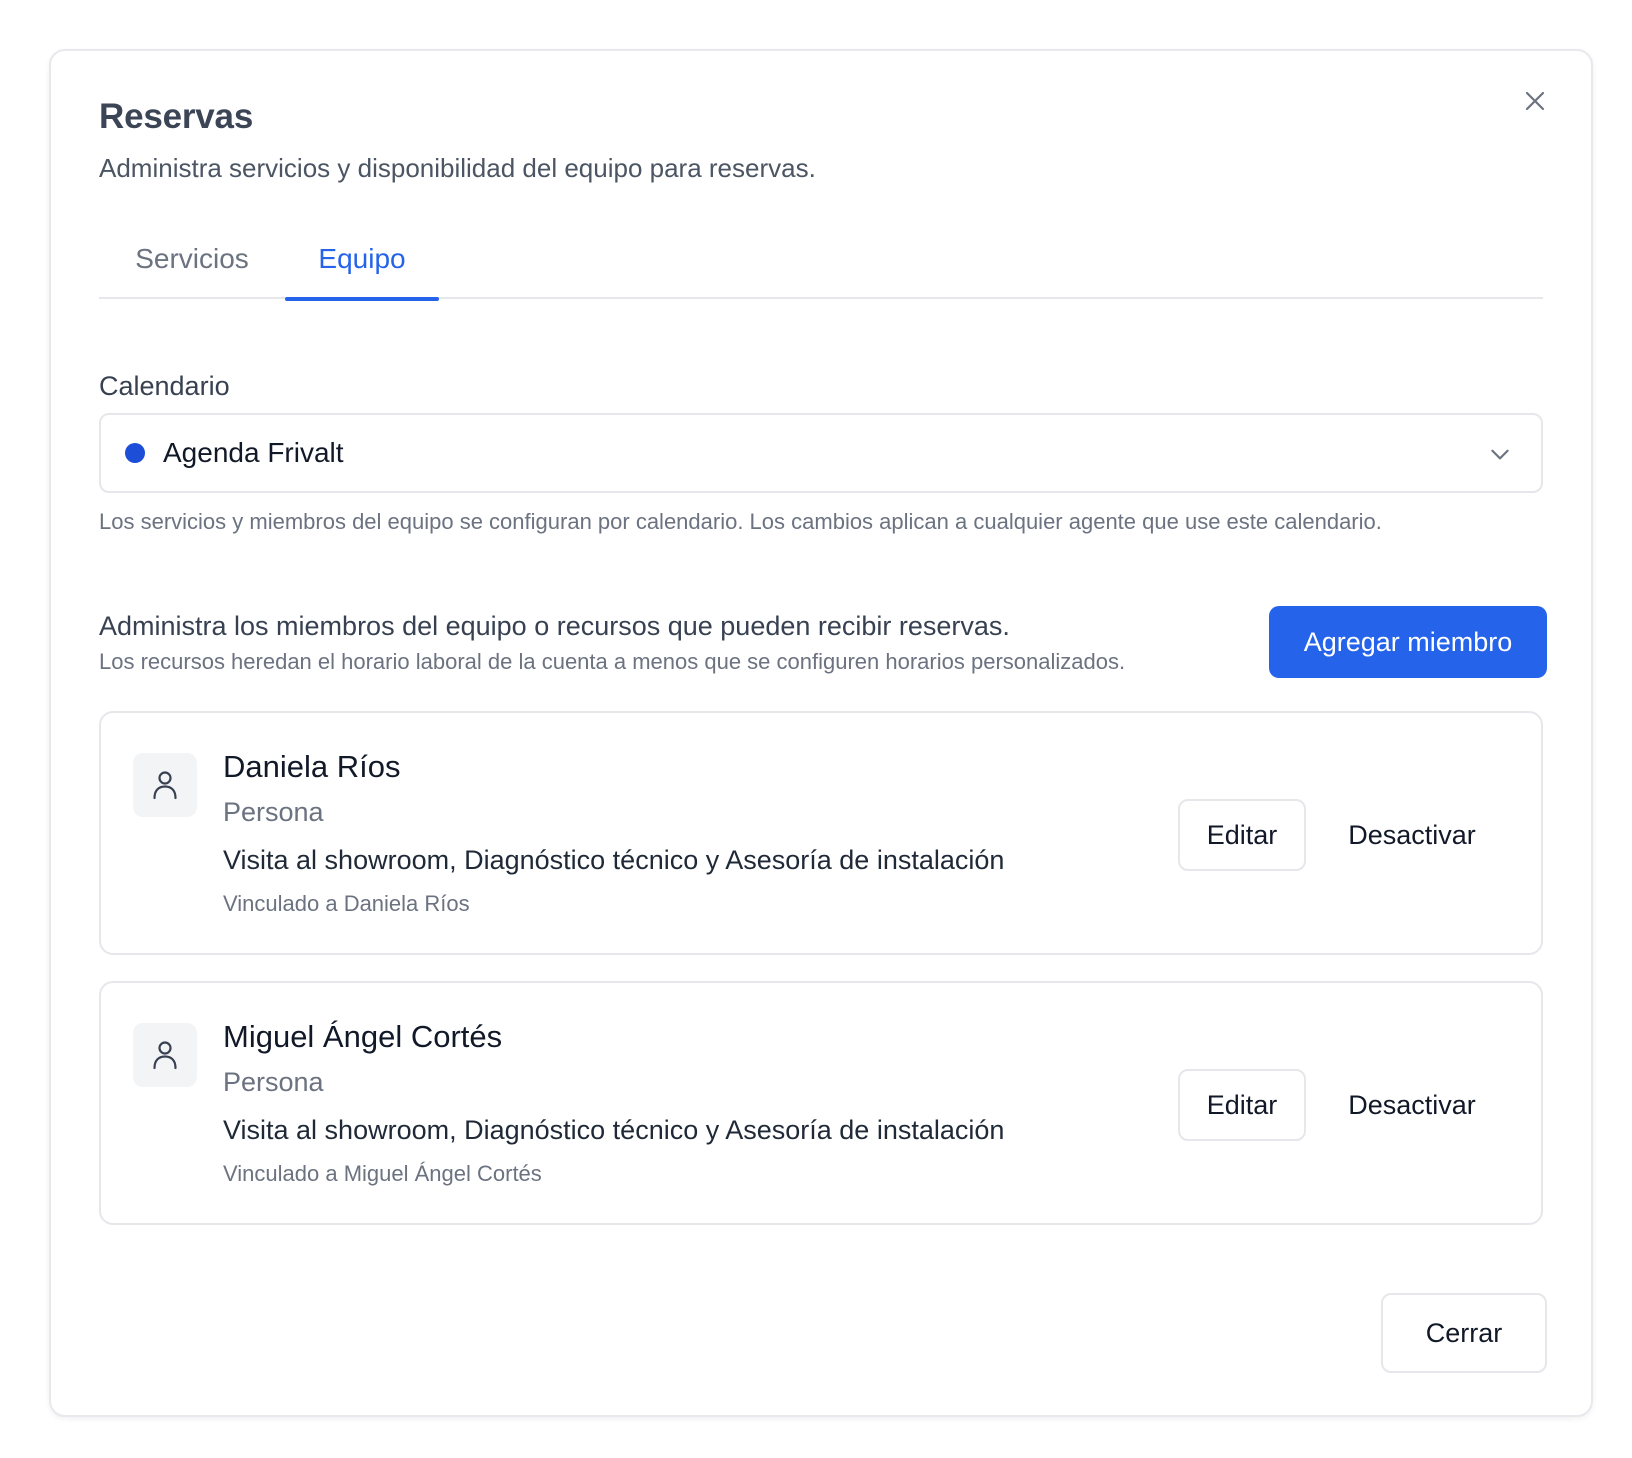  Describe the element at coordinates (1500, 454) in the screenshot. I see `chevron-down-icon` at that location.